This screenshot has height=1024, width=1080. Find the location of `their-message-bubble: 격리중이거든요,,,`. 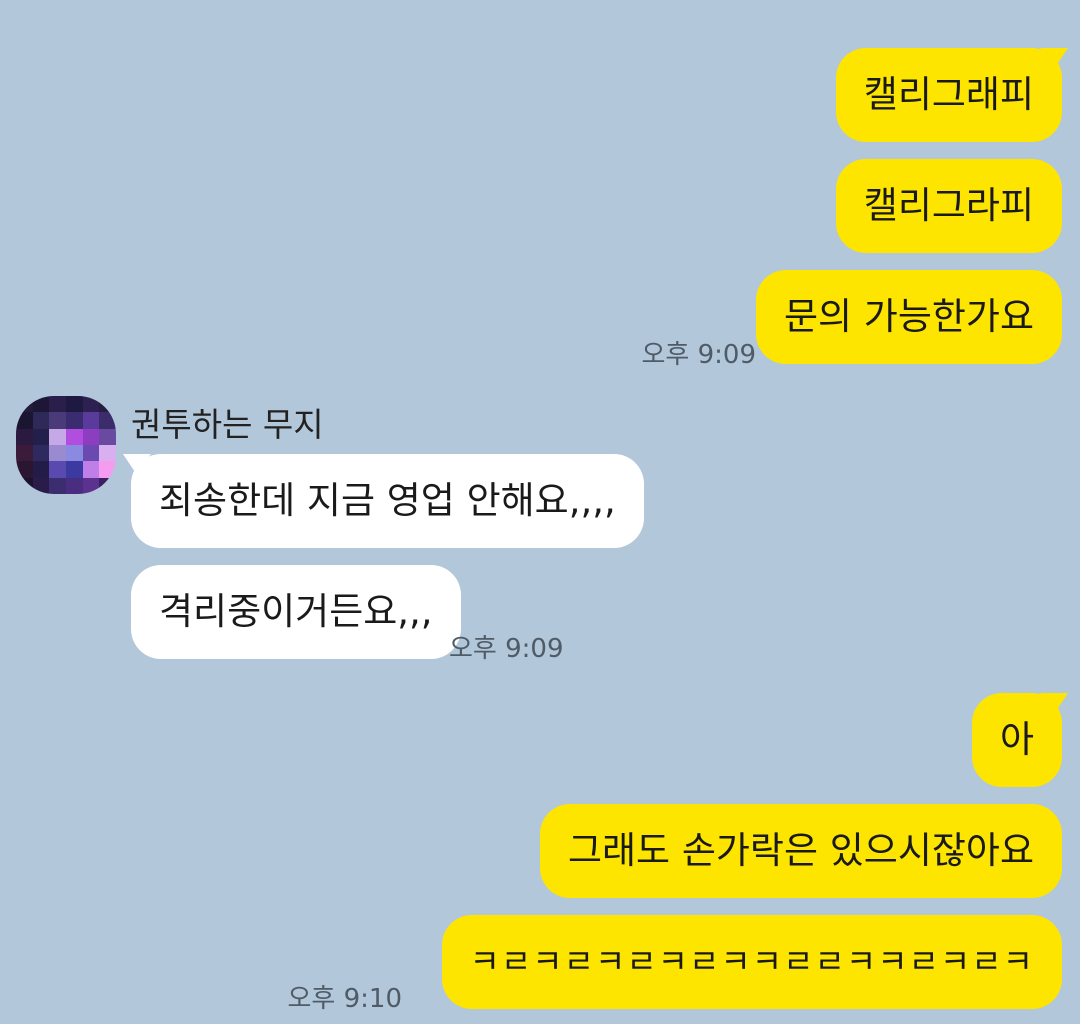

their-message-bubble: 격리중이거든요,,, is located at coordinates (296, 612).